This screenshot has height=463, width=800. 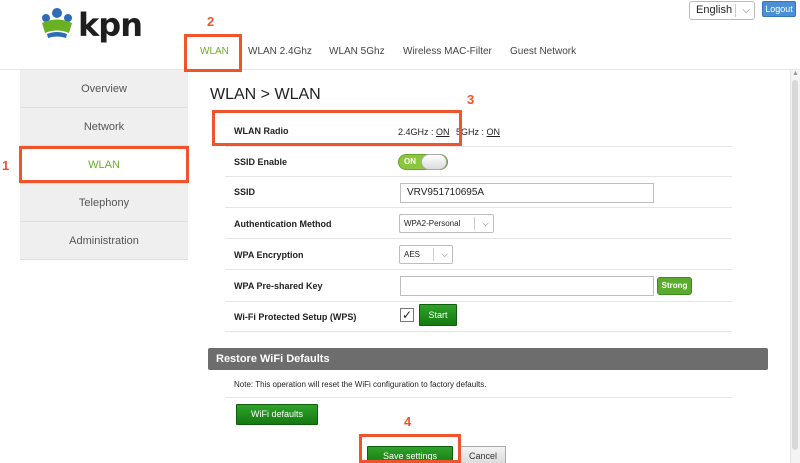 What do you see at coordinates (527, 286) in the screenshot?
I see `psk-input` at bounding box center [527, 286].